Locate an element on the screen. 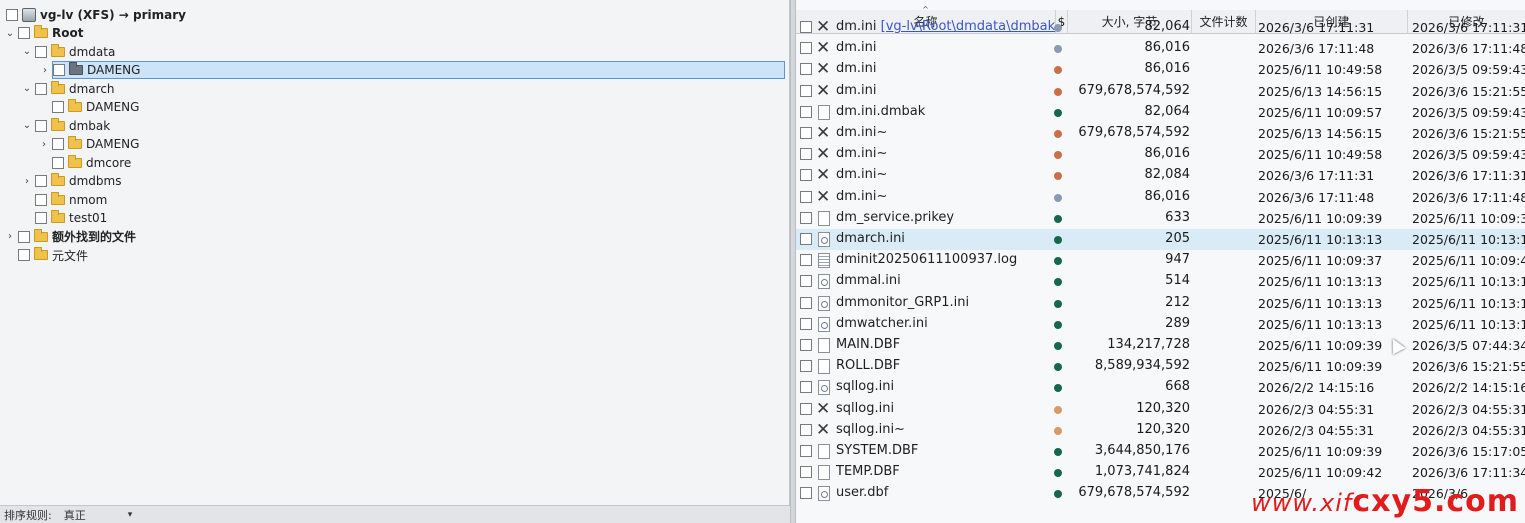 The height and width of the screenshot is (523, 1525). tree-item: ⌄ dmbak is located at coordinates (65, 126).